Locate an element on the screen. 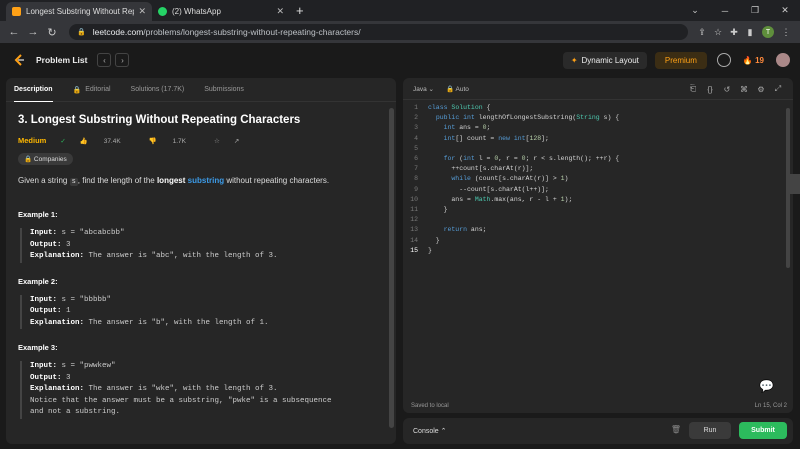 This screenshot has height=449, width=800. maximize-icon: ❐ is located at coordinates (755, 10).